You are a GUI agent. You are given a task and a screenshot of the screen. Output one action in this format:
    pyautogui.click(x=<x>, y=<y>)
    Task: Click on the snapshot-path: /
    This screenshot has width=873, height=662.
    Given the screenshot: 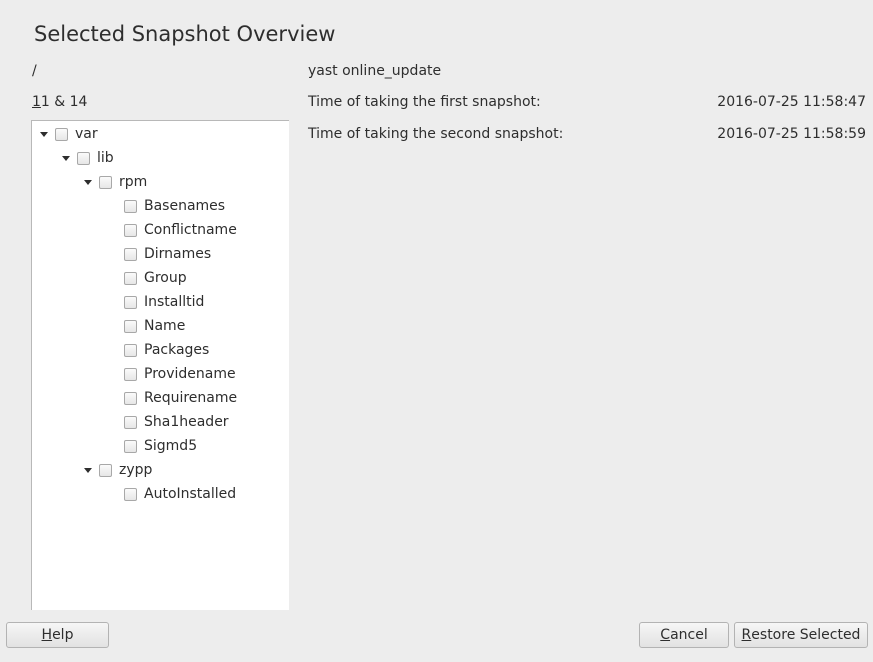 What is the action you would take?
    pyautogui.click(x=34, y=71)
    